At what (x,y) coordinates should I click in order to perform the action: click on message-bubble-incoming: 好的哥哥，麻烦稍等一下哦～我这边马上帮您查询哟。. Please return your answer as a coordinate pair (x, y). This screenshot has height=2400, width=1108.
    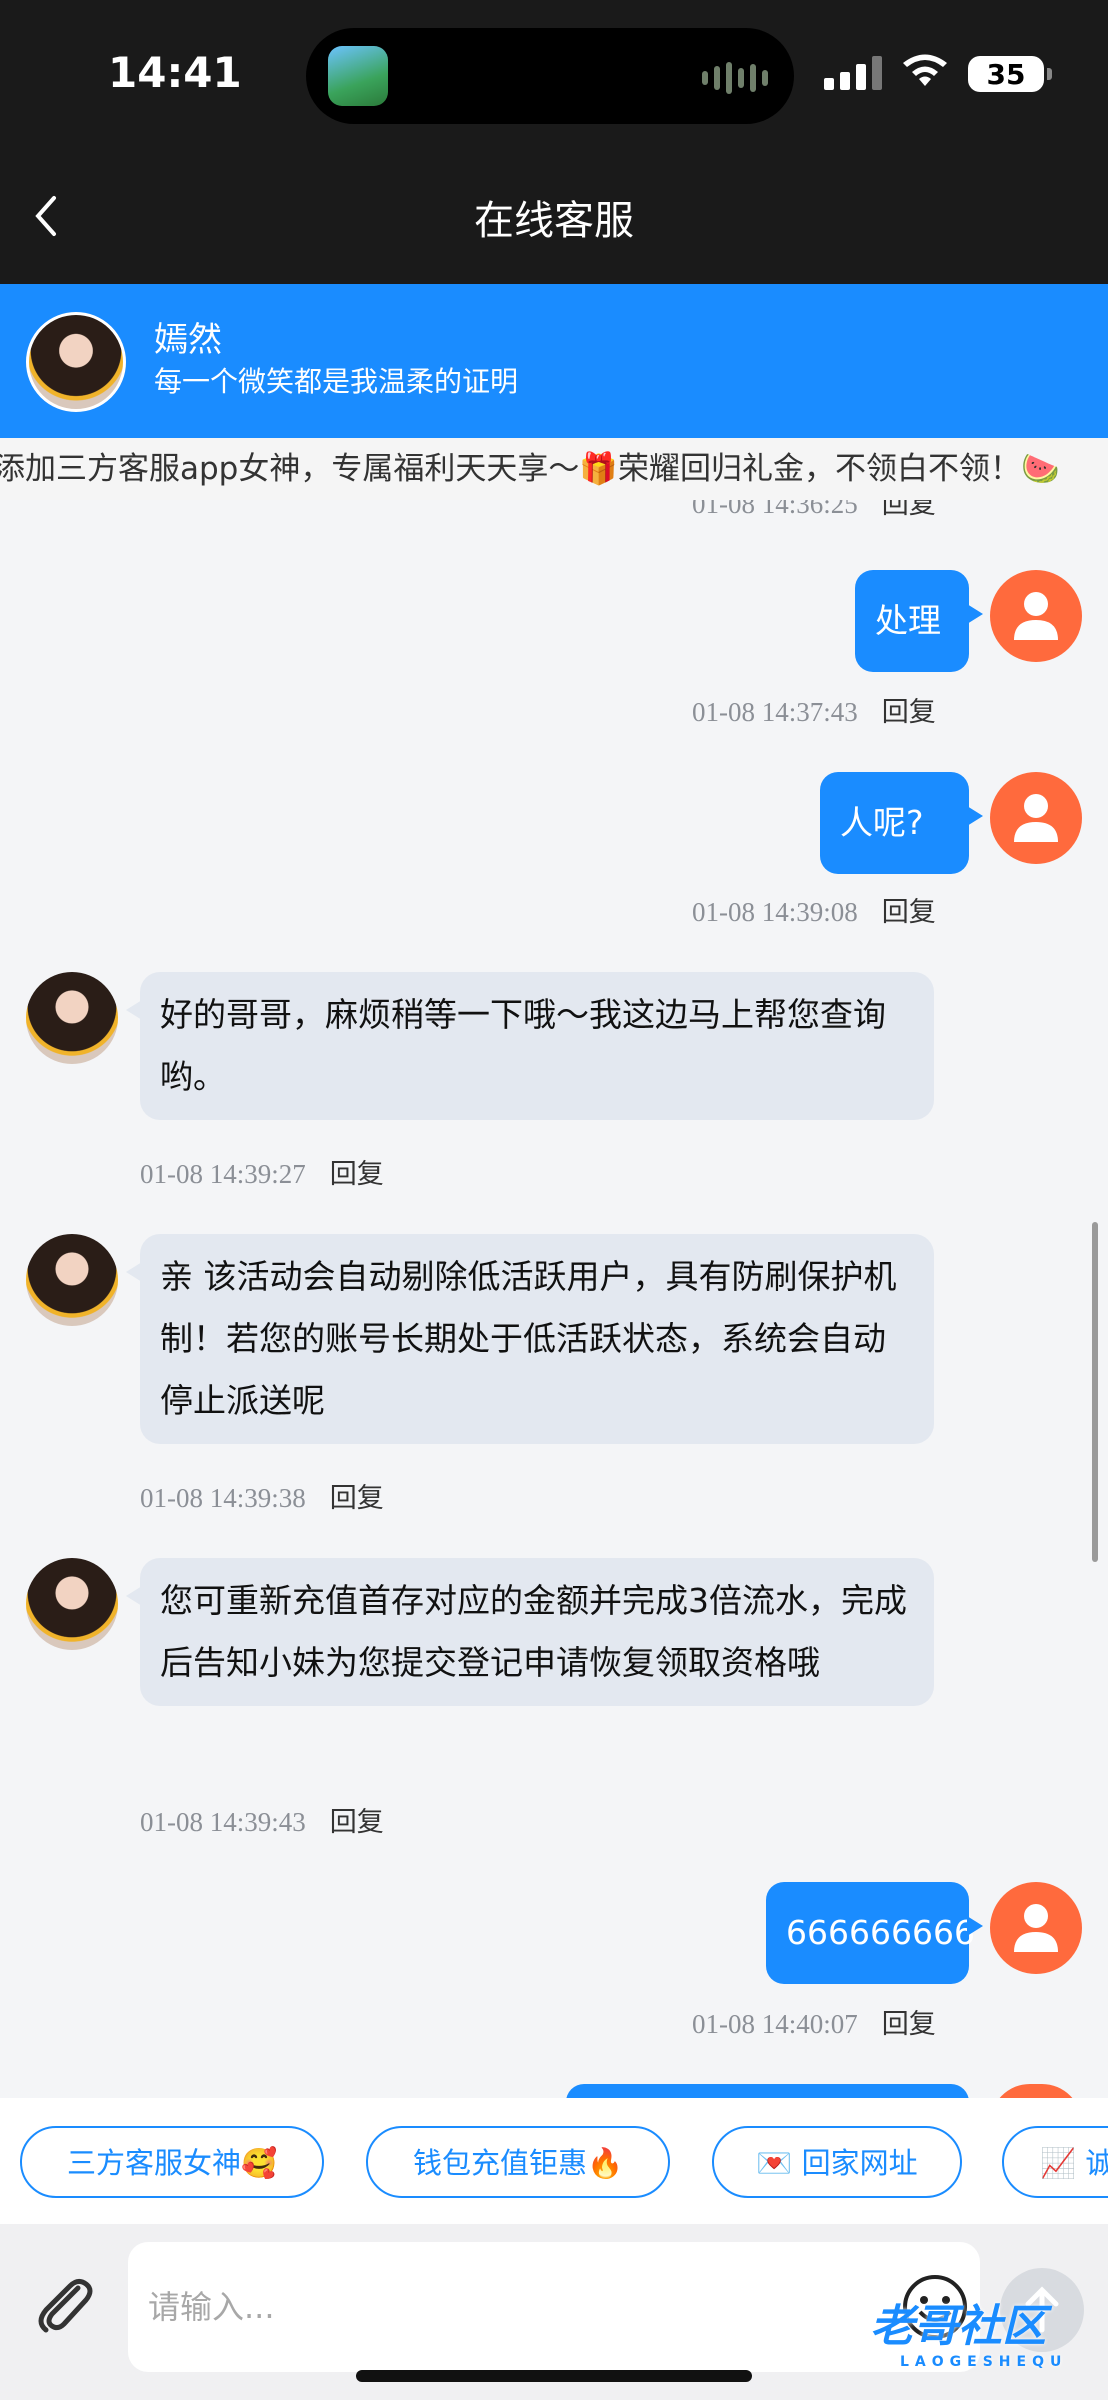
    Looking at the image, I should click on (530, 1046).